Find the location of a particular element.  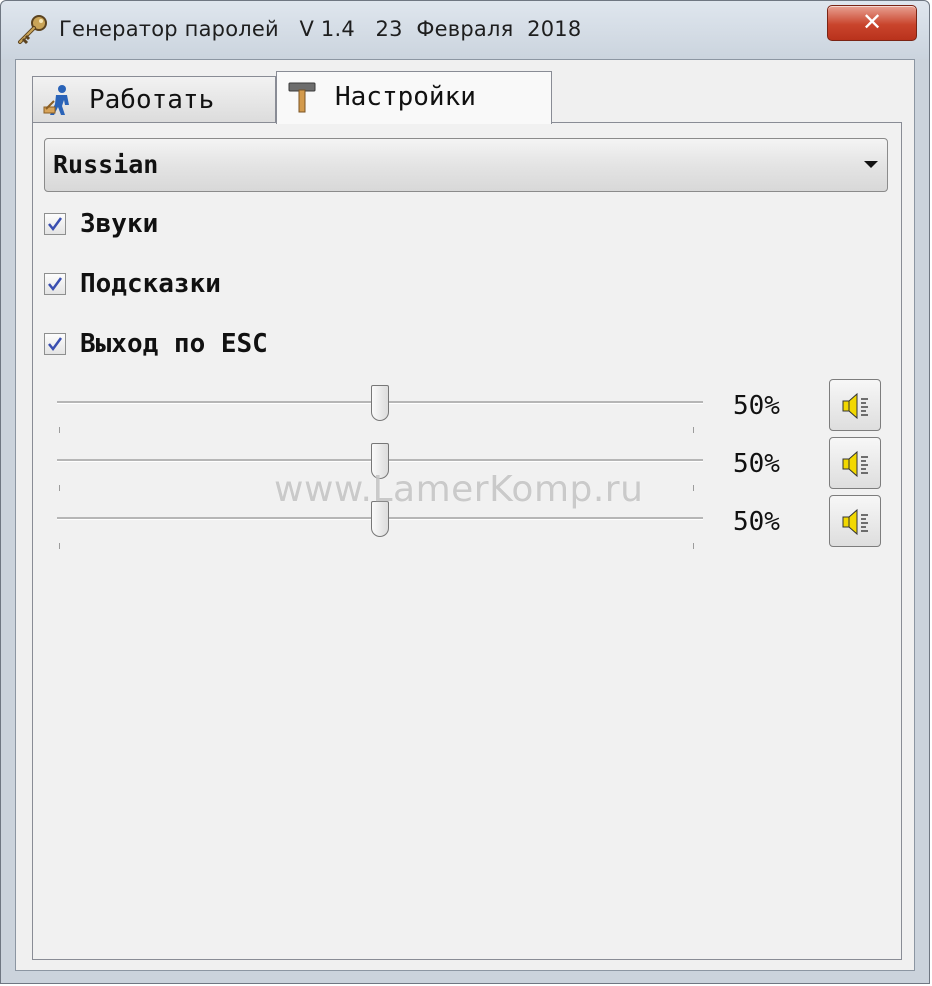

tab-work-label: Работать is located at coordinates (152, 100).